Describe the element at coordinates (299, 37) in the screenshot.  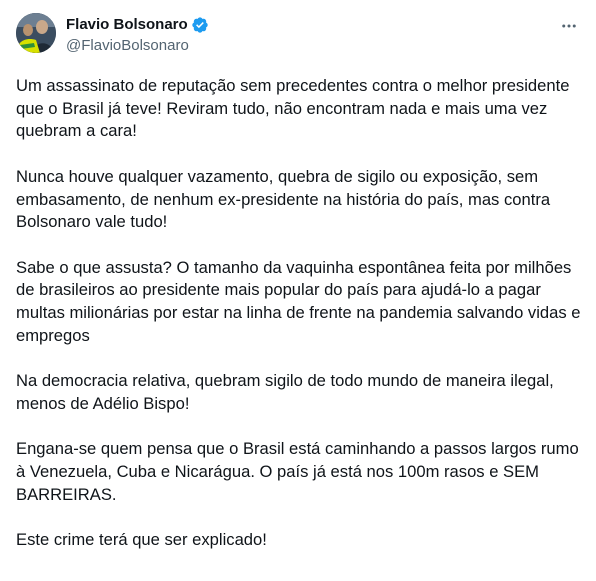
I see `tweet-header: Flavio Bolsonaro @FlavioBolsonaro` at that location.